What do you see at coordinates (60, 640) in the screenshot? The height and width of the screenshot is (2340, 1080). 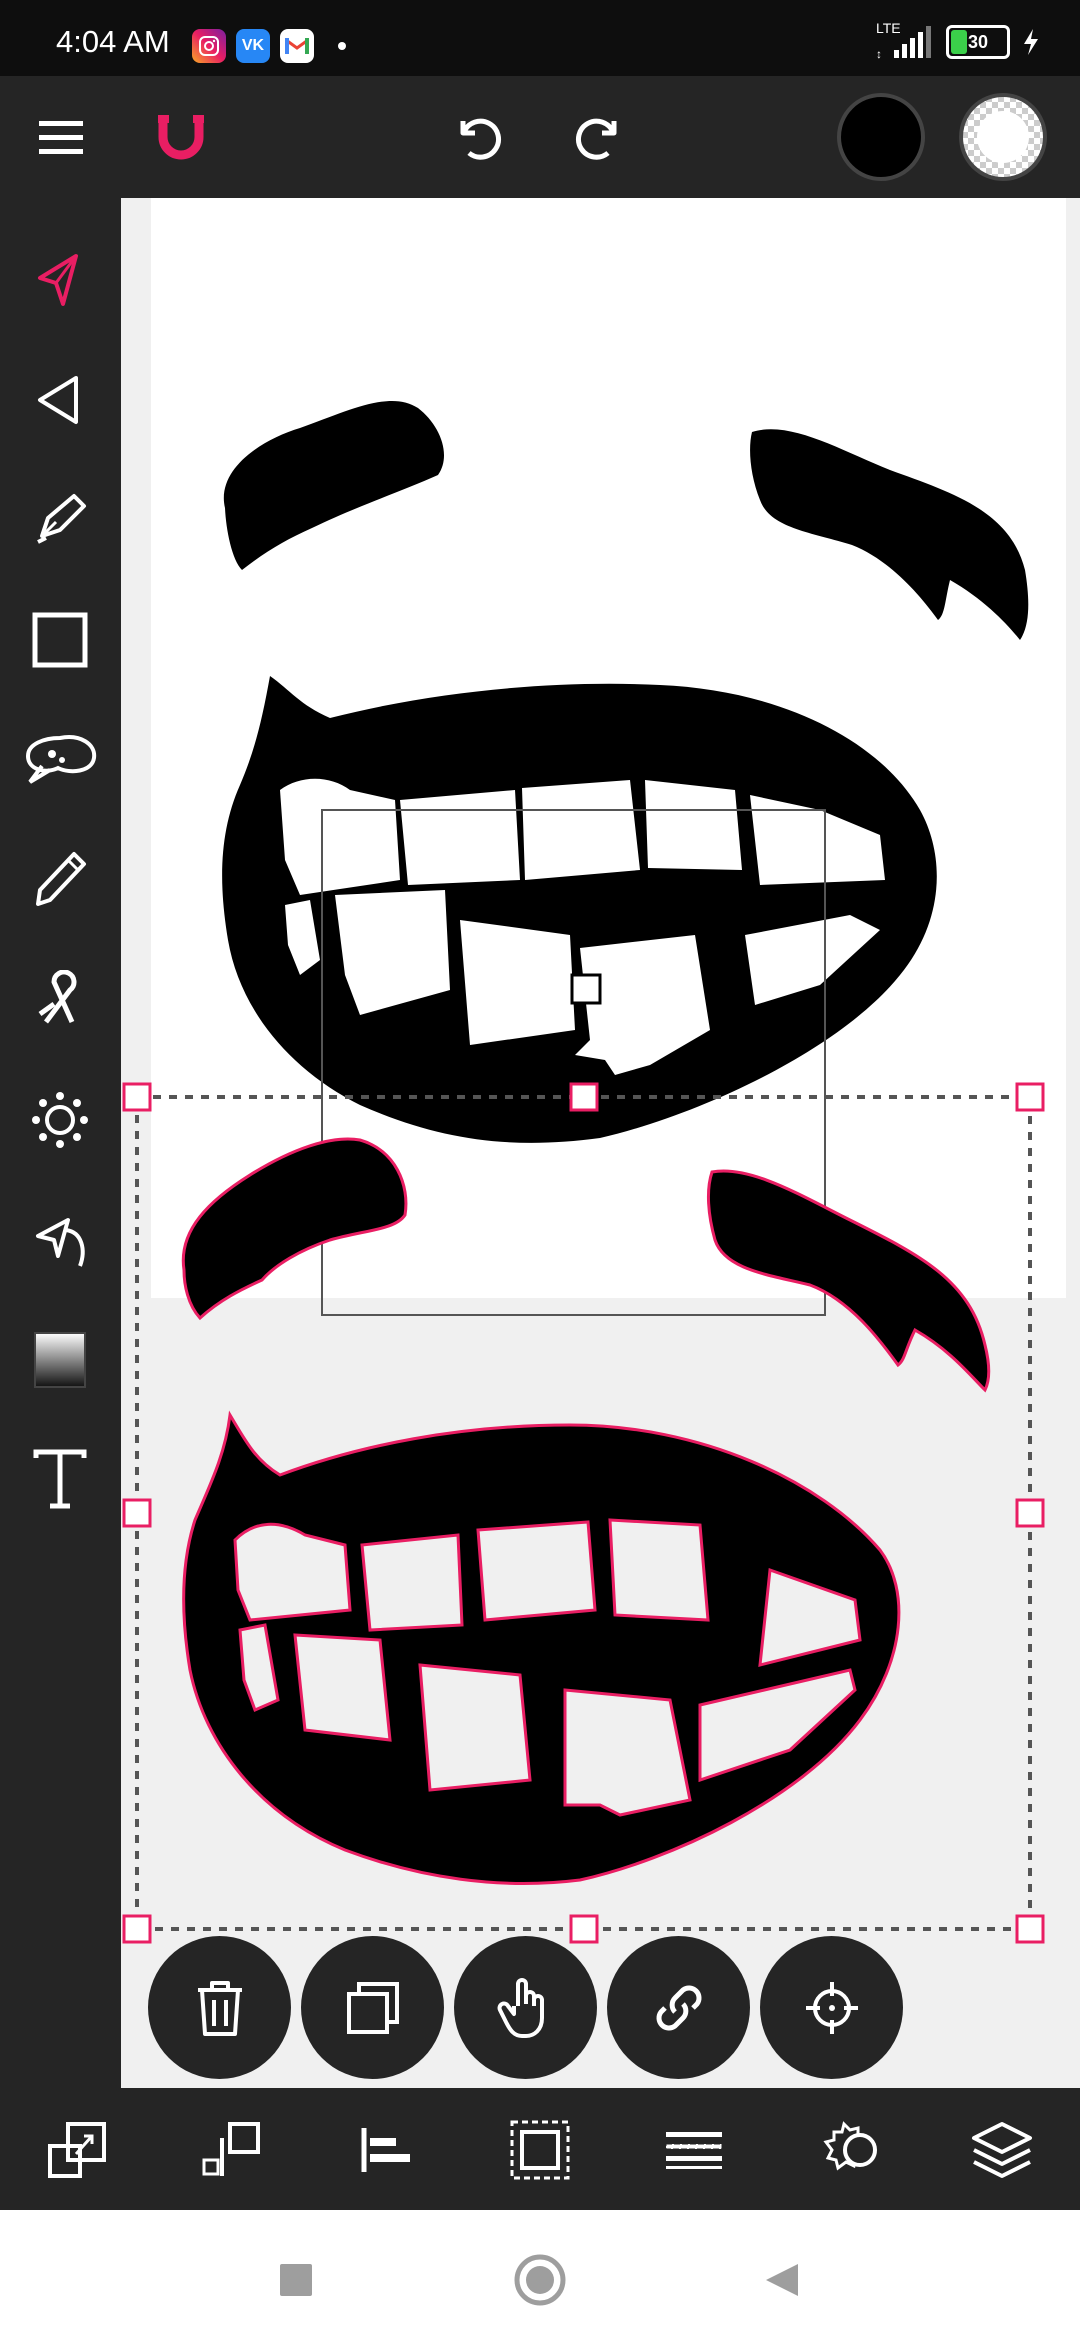 I see `rectangle-tool-icon` at bounding box center [60, 640].